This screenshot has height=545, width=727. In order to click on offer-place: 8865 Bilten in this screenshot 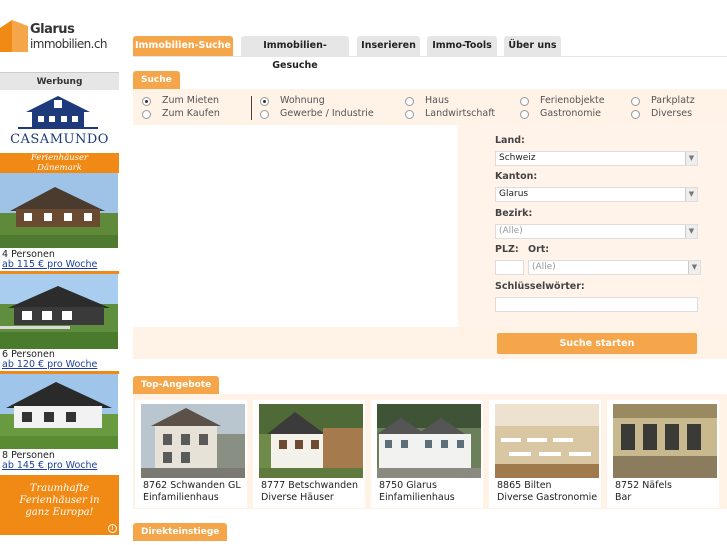, I will do `click(524, 485)`.